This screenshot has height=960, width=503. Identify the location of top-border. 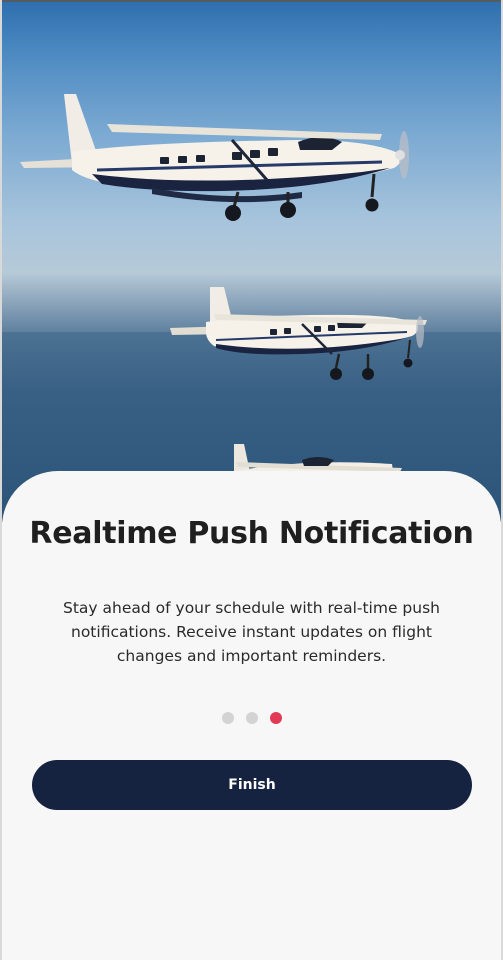
(251, 1).